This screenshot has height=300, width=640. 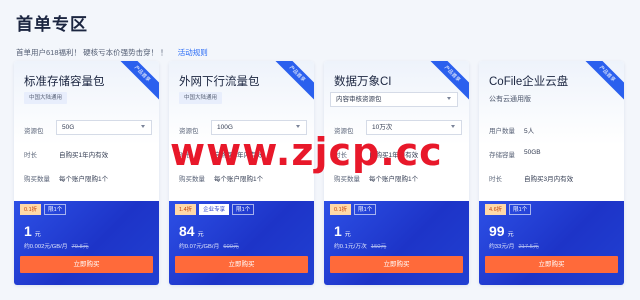 What do you see at coordinates (363, 82) in the screenshot?
I see `card-title: 数据万象CI` at bounding box center [363, 82].